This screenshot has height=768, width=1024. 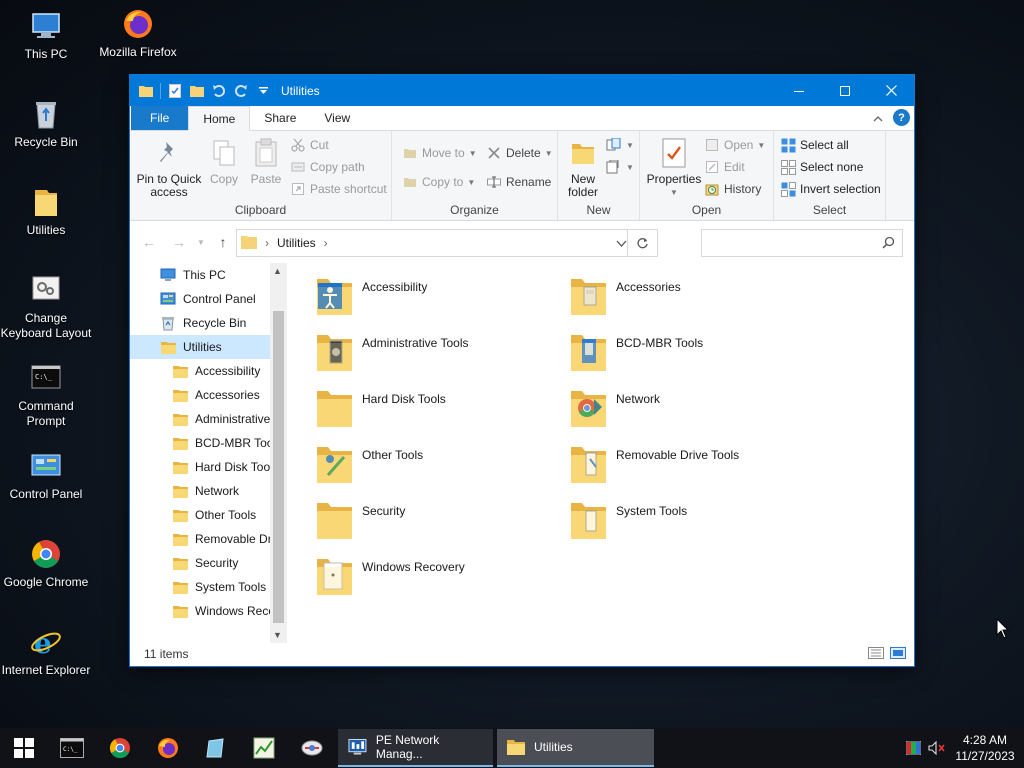 What do you see at coordinates (642, 243) in the screenshot?
I see `refresh-button` at bounding box center [642, 243].